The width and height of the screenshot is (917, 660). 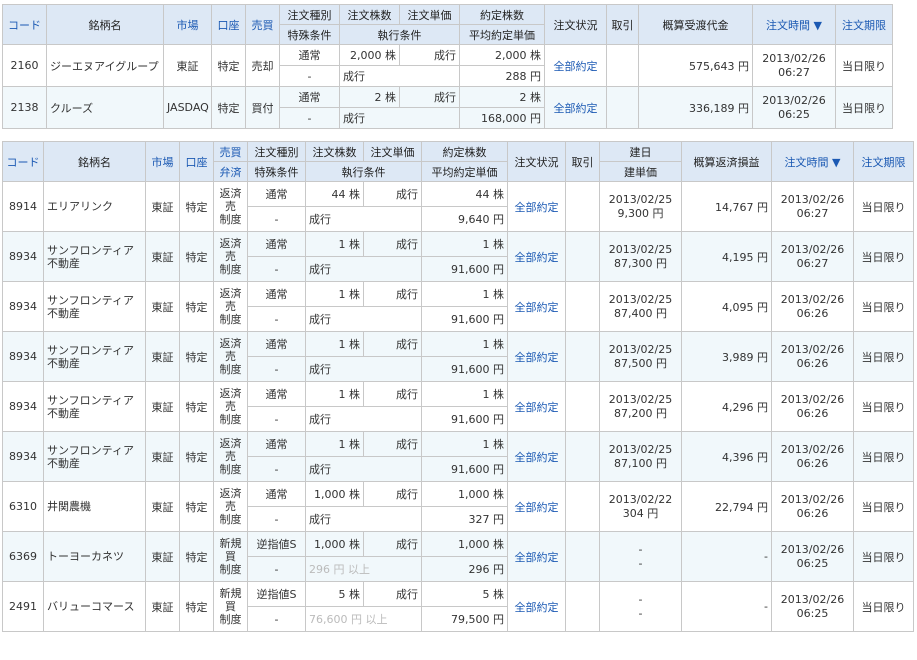 What do you see at coordinates (640, 599) in the screenshot?
I see `open-date: -` at bounding box center [640, 599].